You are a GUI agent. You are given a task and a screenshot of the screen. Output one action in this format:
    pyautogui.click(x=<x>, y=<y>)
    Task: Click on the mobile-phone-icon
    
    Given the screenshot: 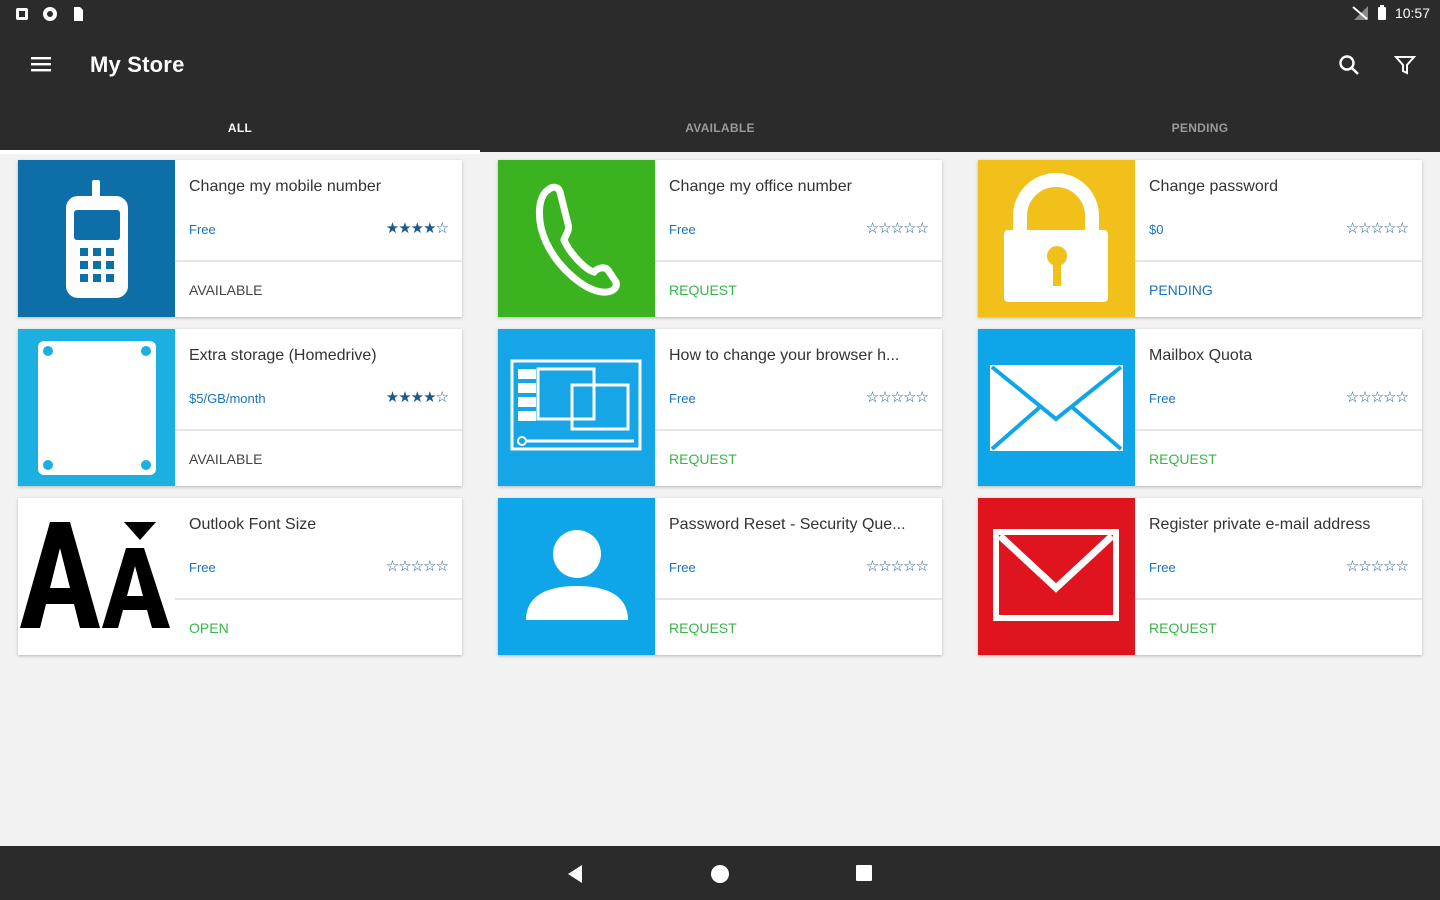 What is the action you would take?
    pyautogui.click(x=97, y=239)
    